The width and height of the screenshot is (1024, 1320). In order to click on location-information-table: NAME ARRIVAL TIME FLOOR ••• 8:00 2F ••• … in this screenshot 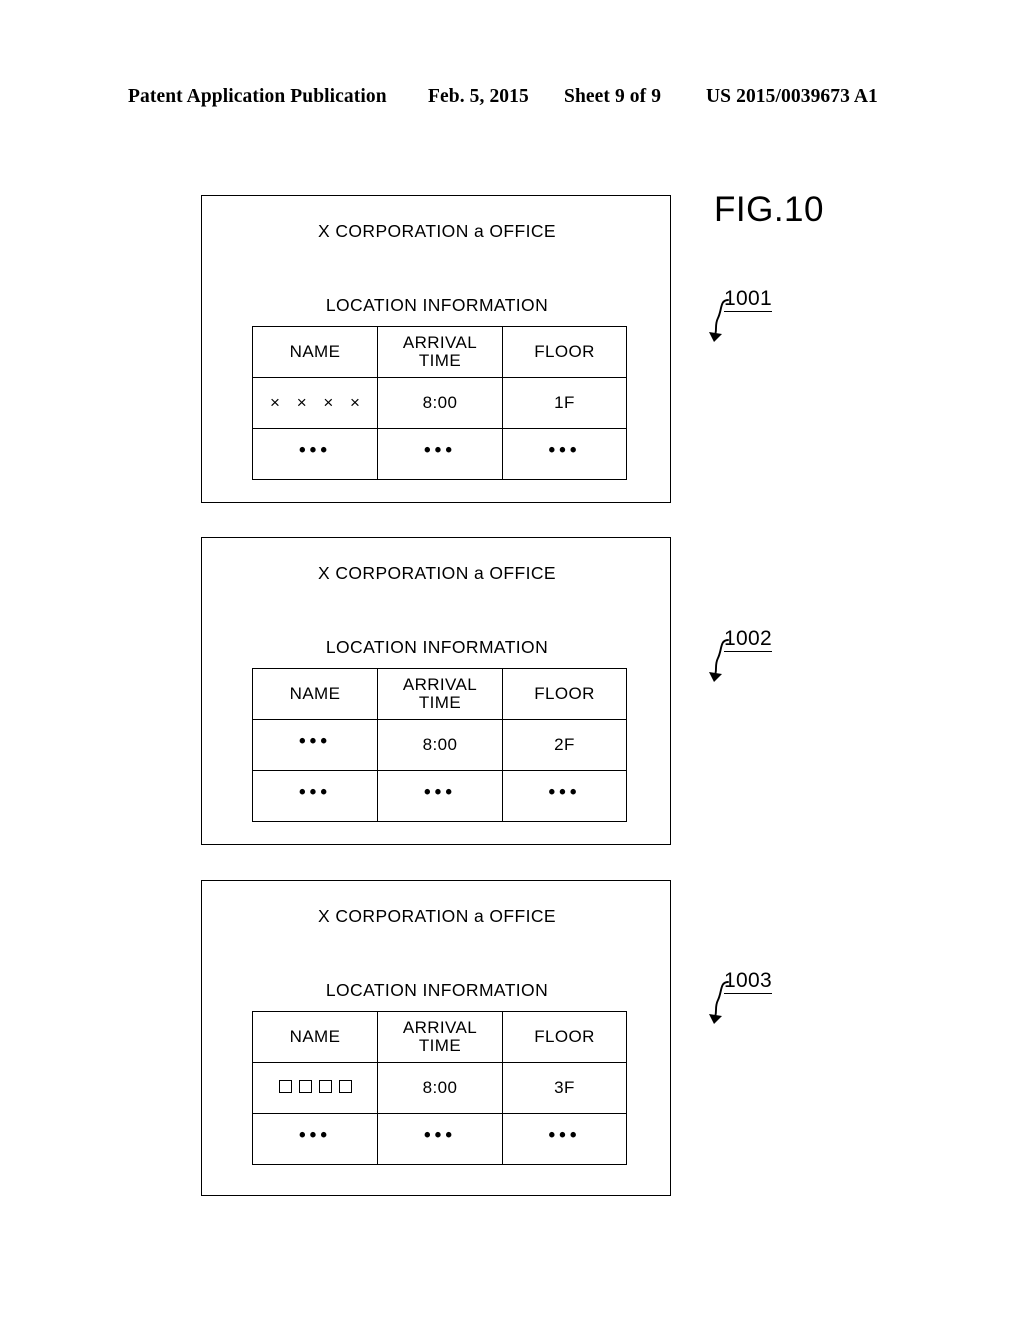, I will do `click(439, 745)`.